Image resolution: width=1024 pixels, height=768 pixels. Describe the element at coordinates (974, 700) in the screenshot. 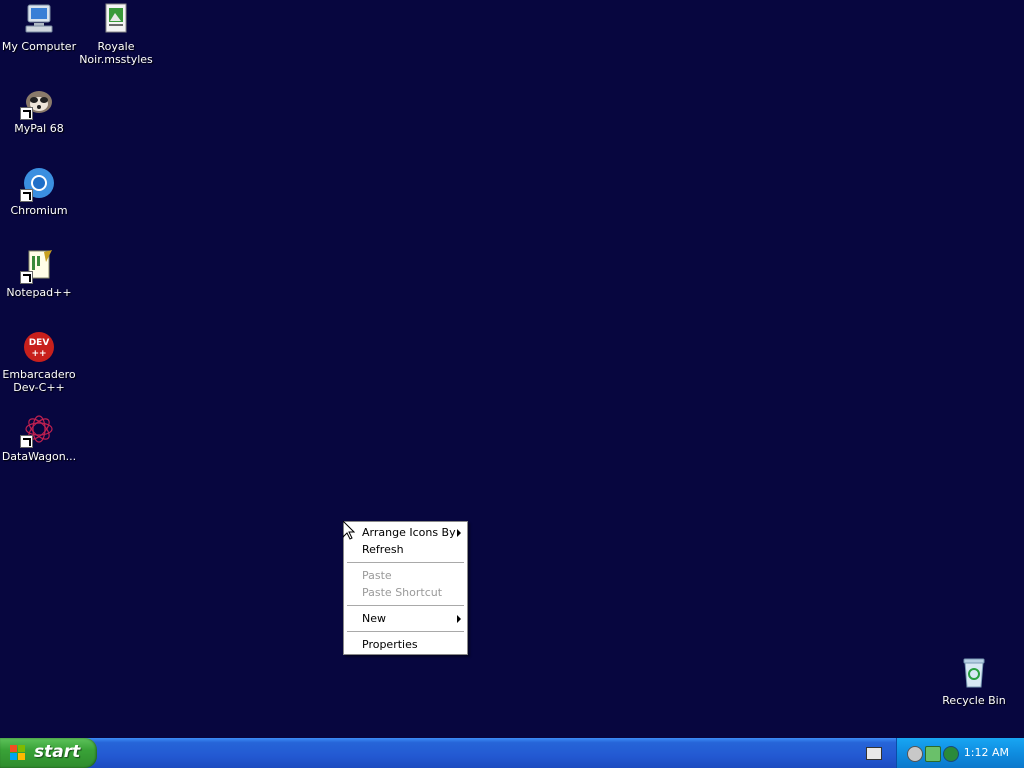

I see `desktop-icon-label: Recycle Bin` at that location.